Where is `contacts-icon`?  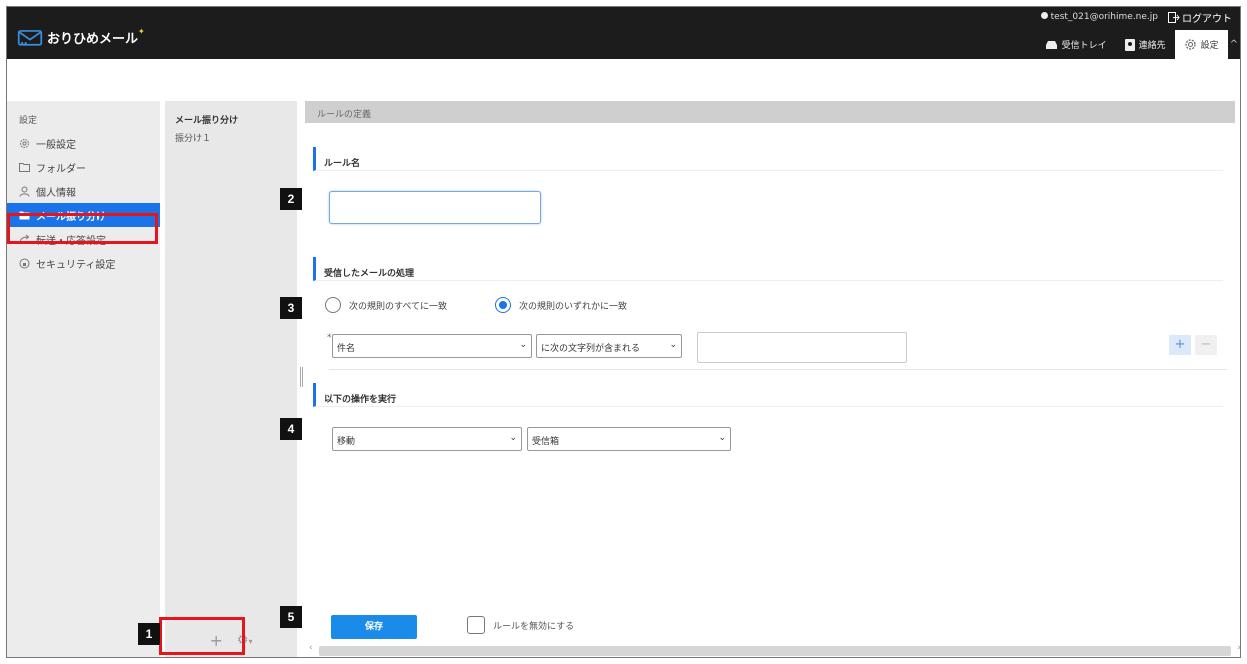
contacts-icon is located at coordinates (1129, 44).